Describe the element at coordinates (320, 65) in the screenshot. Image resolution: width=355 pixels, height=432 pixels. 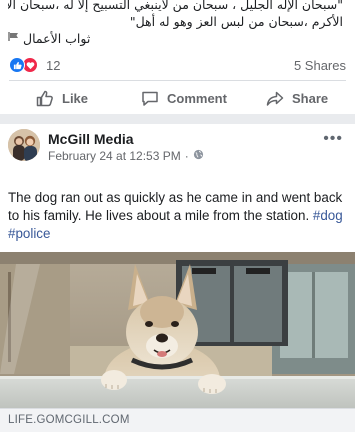
I see `shares-count: 5 Shares` at that location.